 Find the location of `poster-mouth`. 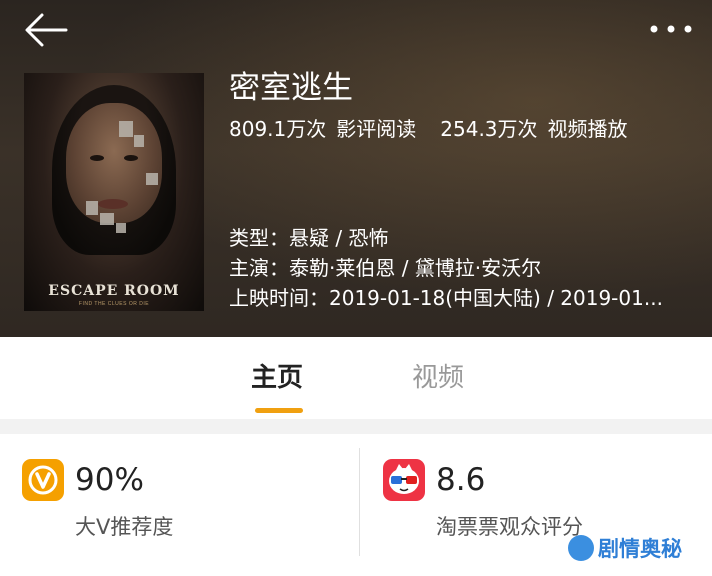

poster-mouth is located at coordinates (113, 204).